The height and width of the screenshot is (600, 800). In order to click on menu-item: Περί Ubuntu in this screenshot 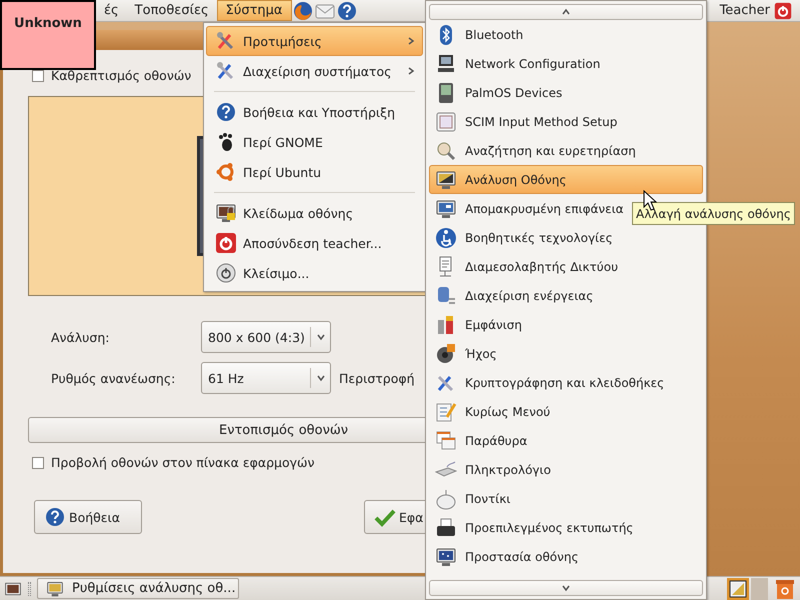, I will do `click(314, 172)`.